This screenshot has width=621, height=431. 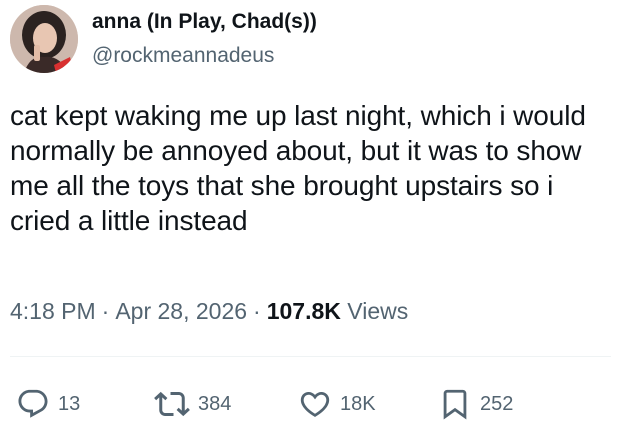 I want to click on retweet-button: 384, so click(x=192, y=404).